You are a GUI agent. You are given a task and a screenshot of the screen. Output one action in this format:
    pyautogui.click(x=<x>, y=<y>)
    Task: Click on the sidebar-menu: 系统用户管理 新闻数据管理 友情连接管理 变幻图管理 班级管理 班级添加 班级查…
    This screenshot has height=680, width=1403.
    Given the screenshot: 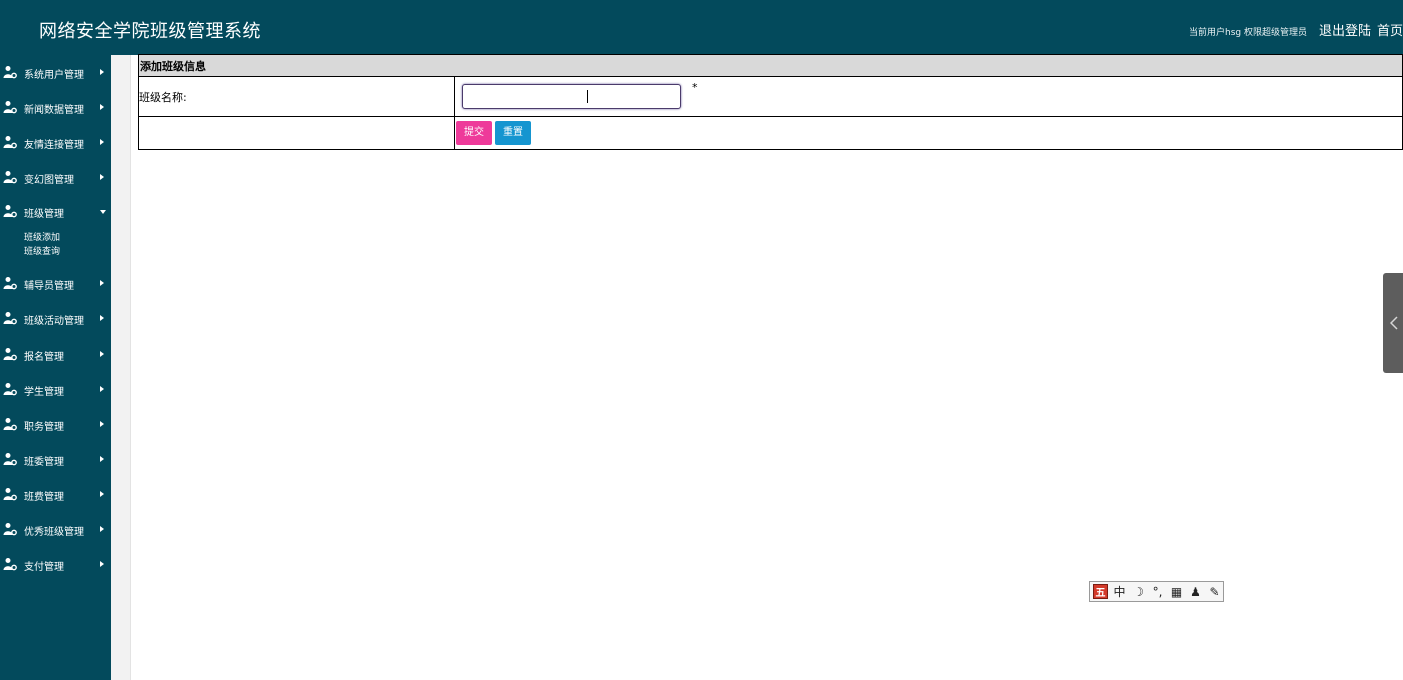 What is the action you would take?
    pyautogui.click(x=55, y=367)
    